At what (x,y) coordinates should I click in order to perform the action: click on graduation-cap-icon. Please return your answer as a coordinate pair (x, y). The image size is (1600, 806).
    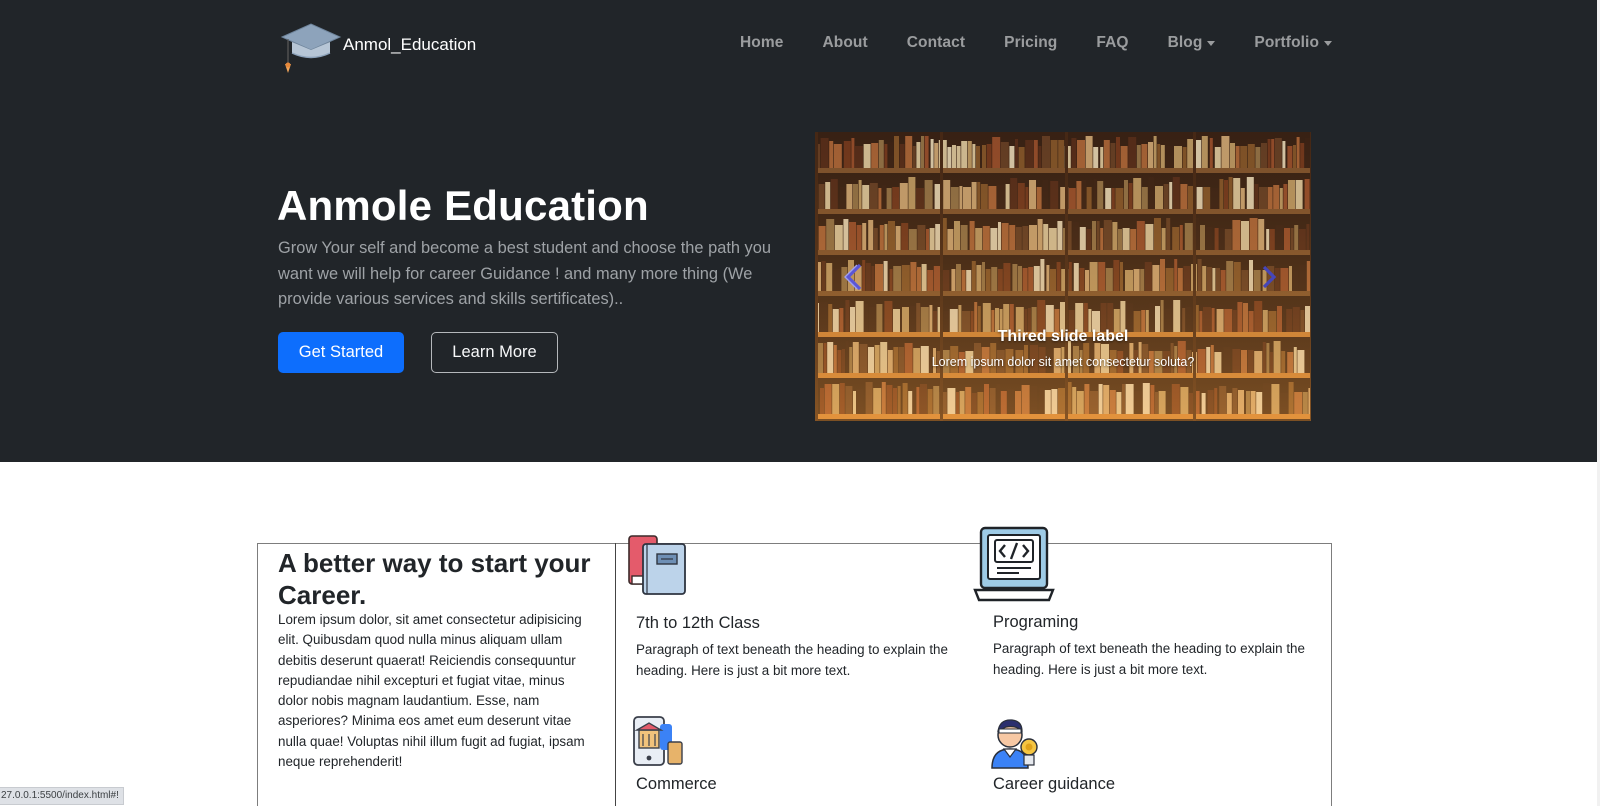
    Looking at the image, I should click on (311, 48).